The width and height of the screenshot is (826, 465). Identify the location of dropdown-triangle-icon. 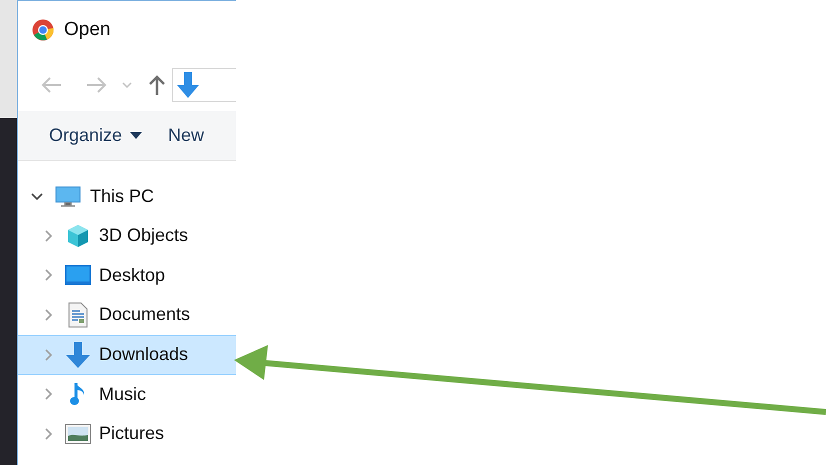
(136, 135).